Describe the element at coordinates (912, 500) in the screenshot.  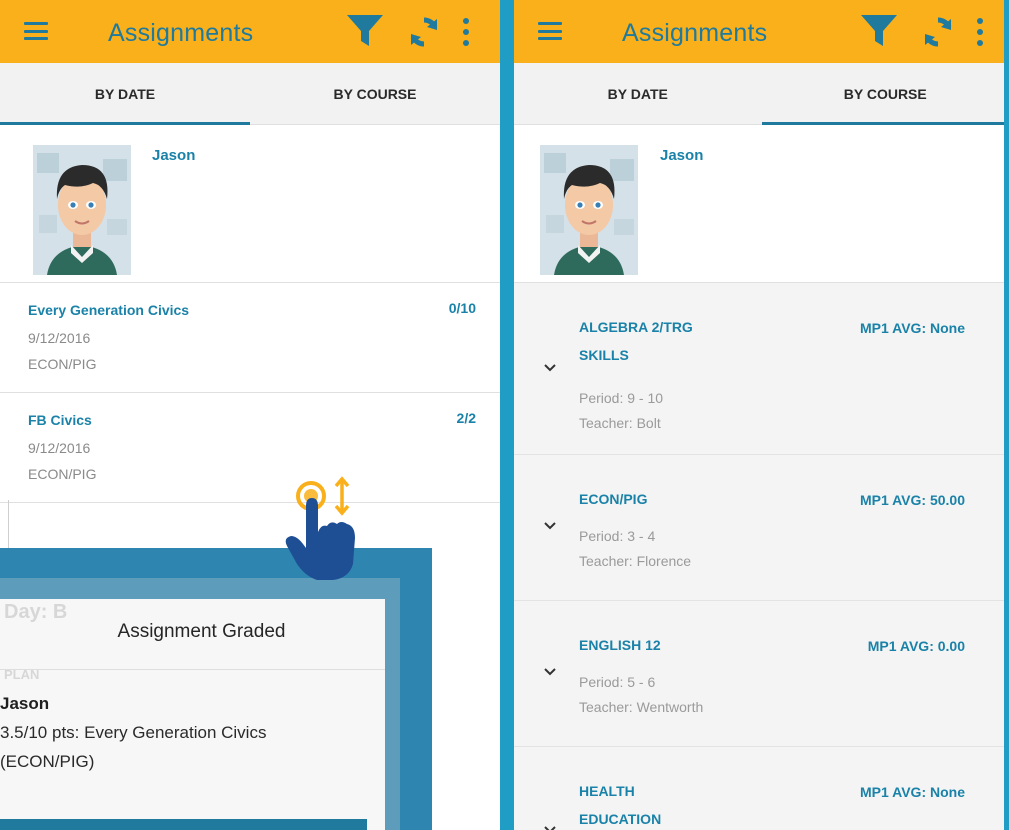
I see `course-average: MP1 AVG: 50.00` at that location.